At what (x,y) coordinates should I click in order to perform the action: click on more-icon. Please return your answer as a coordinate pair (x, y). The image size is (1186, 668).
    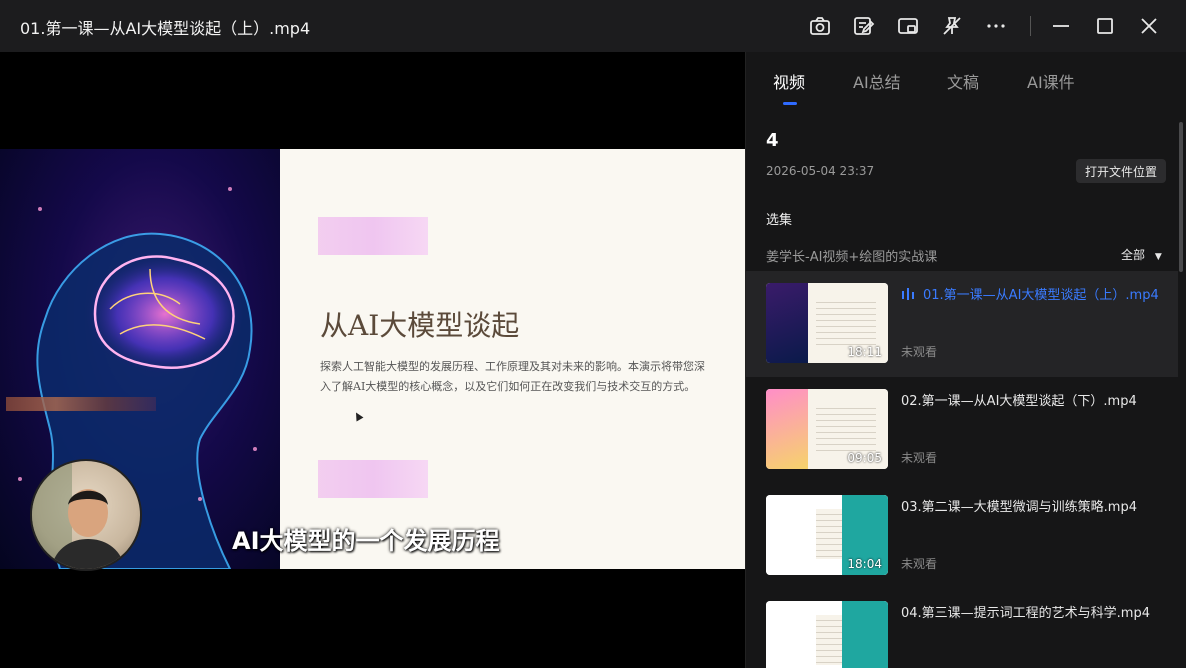
    Looking at the image, I should click on (996, 26).